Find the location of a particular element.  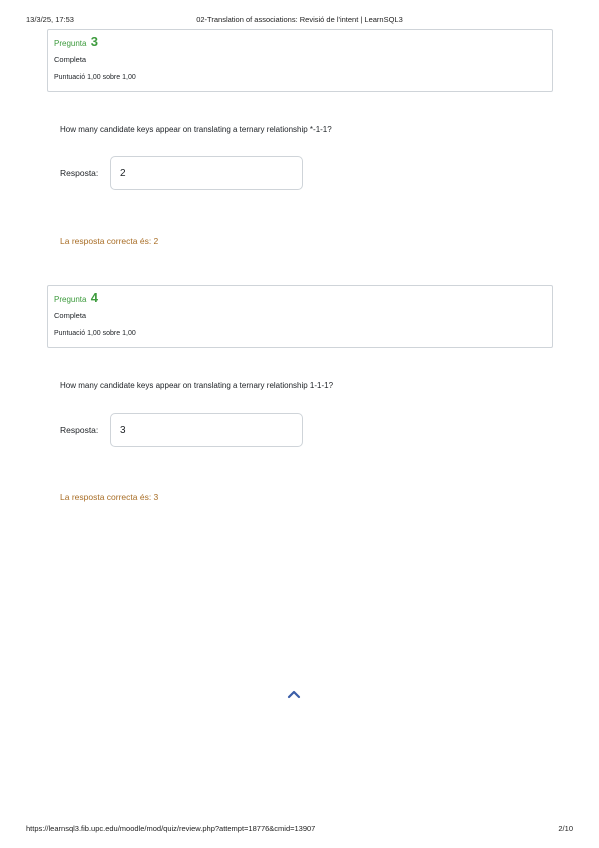

chevron-up-icon is located at coordinates (294, 694).